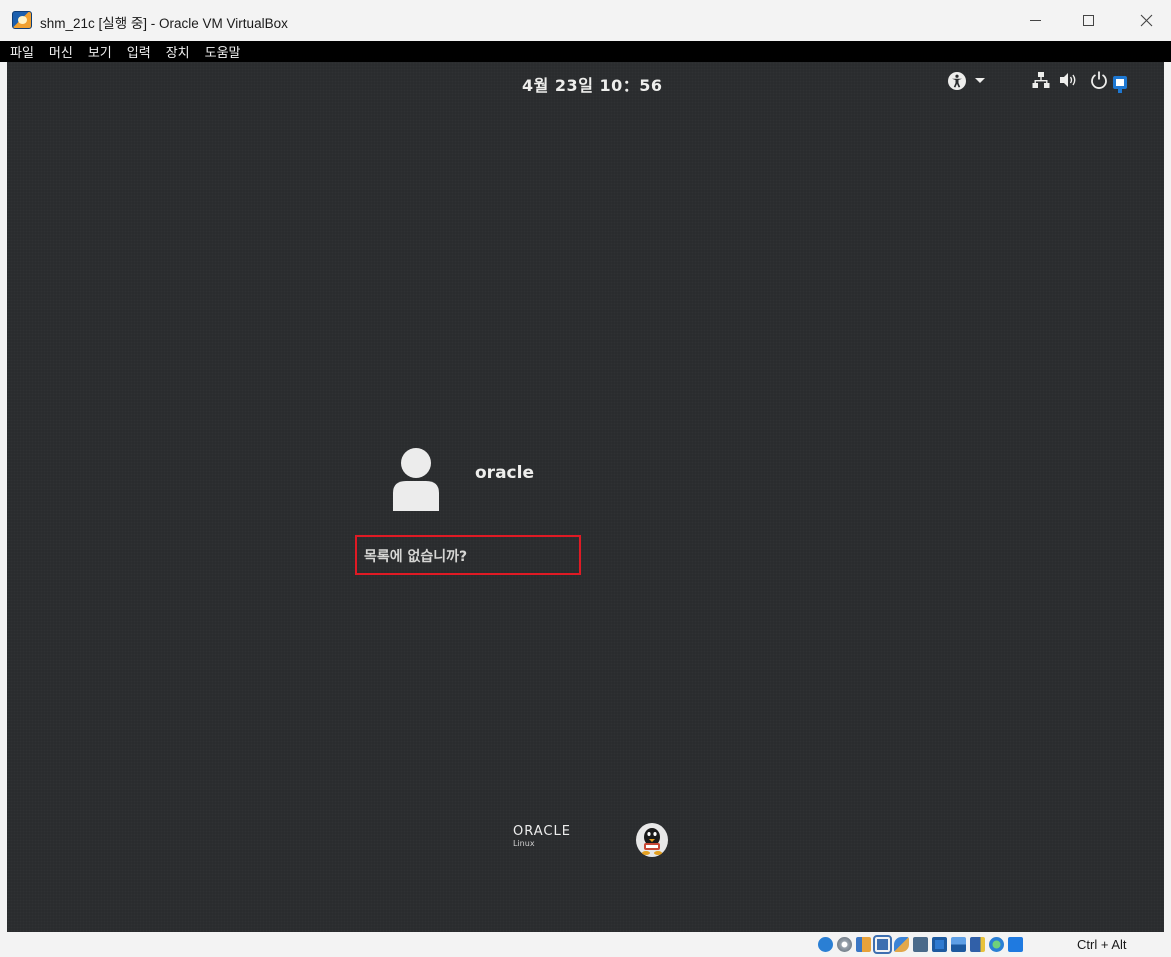 The height and width of the screenshot is (957, 1171). I want to click on minimize-icon, so click(1035, 20).